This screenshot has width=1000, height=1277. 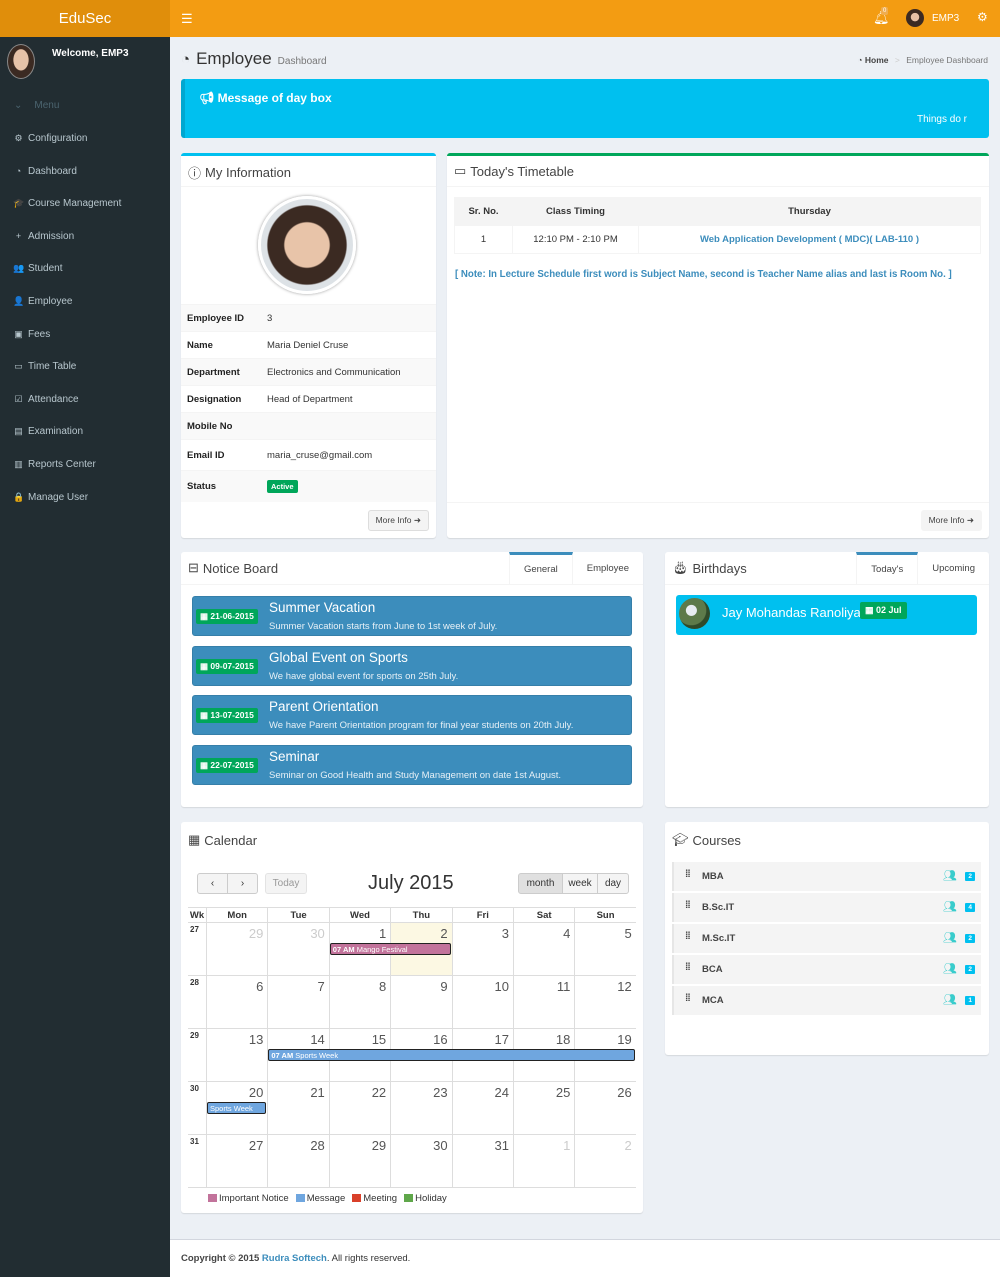 I want to click on calendar-day-cell: 6, so click(x=236, y=1002).